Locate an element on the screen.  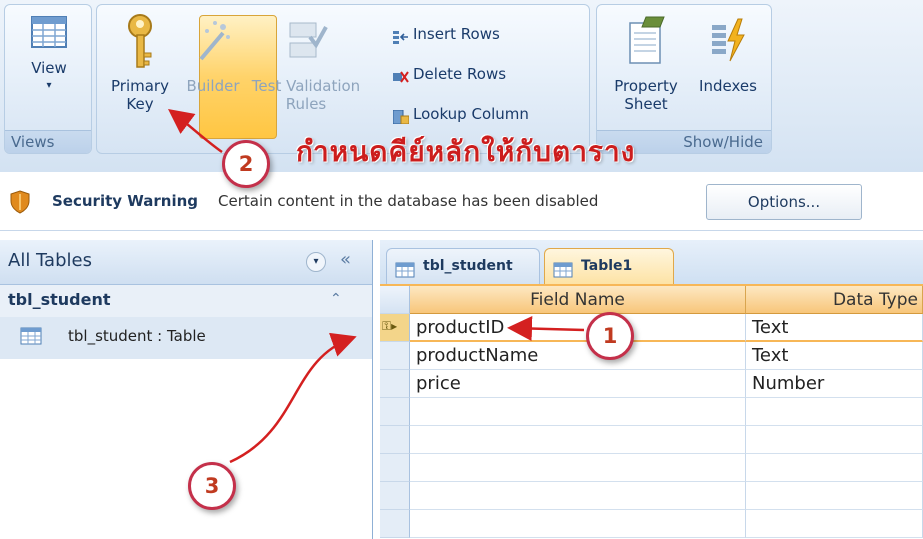
builder-wand-icon is located at coordinates (213, 42).